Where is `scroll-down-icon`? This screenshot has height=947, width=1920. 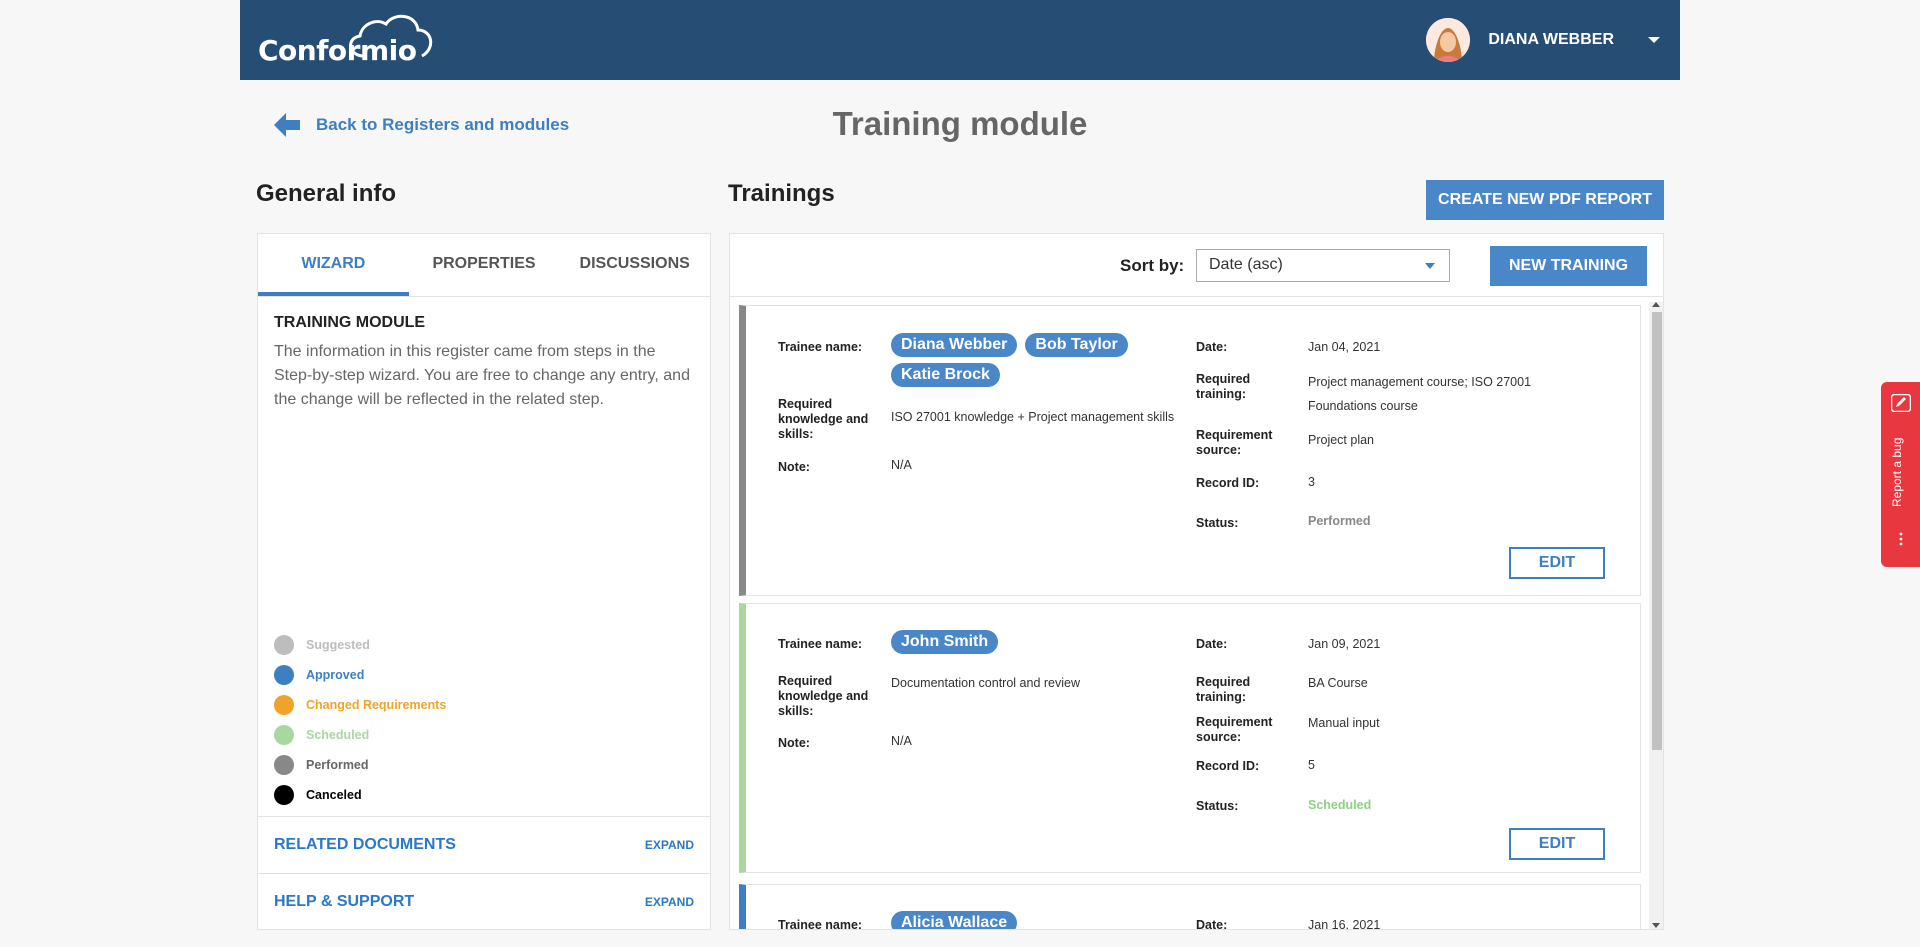 scroll-down-icon is located at coordinates (1656, 925).